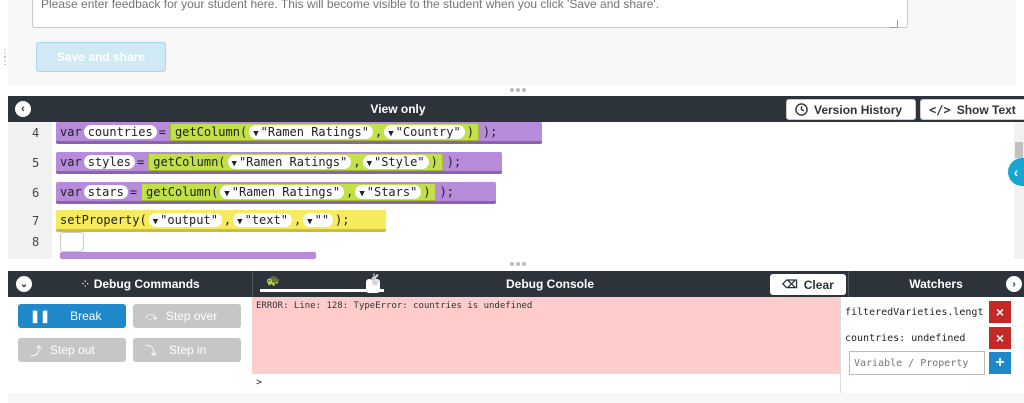 The height and width of the screenshot is (403, 1024). I want to click on property-arg: "text", so click(266, 219).